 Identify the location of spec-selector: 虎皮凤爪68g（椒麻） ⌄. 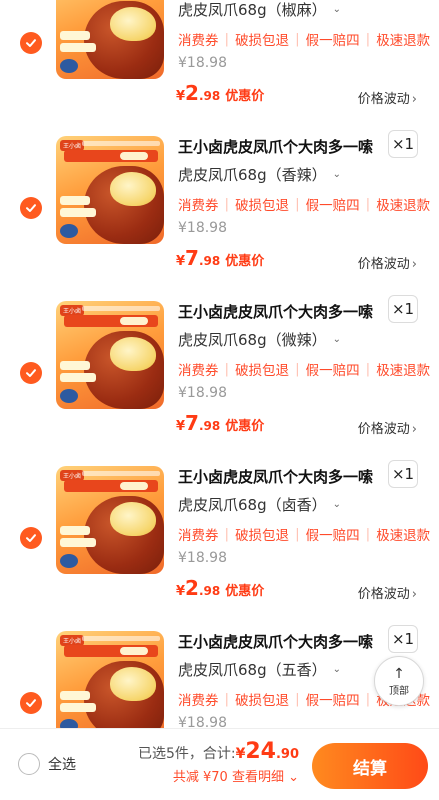
(259, 10).